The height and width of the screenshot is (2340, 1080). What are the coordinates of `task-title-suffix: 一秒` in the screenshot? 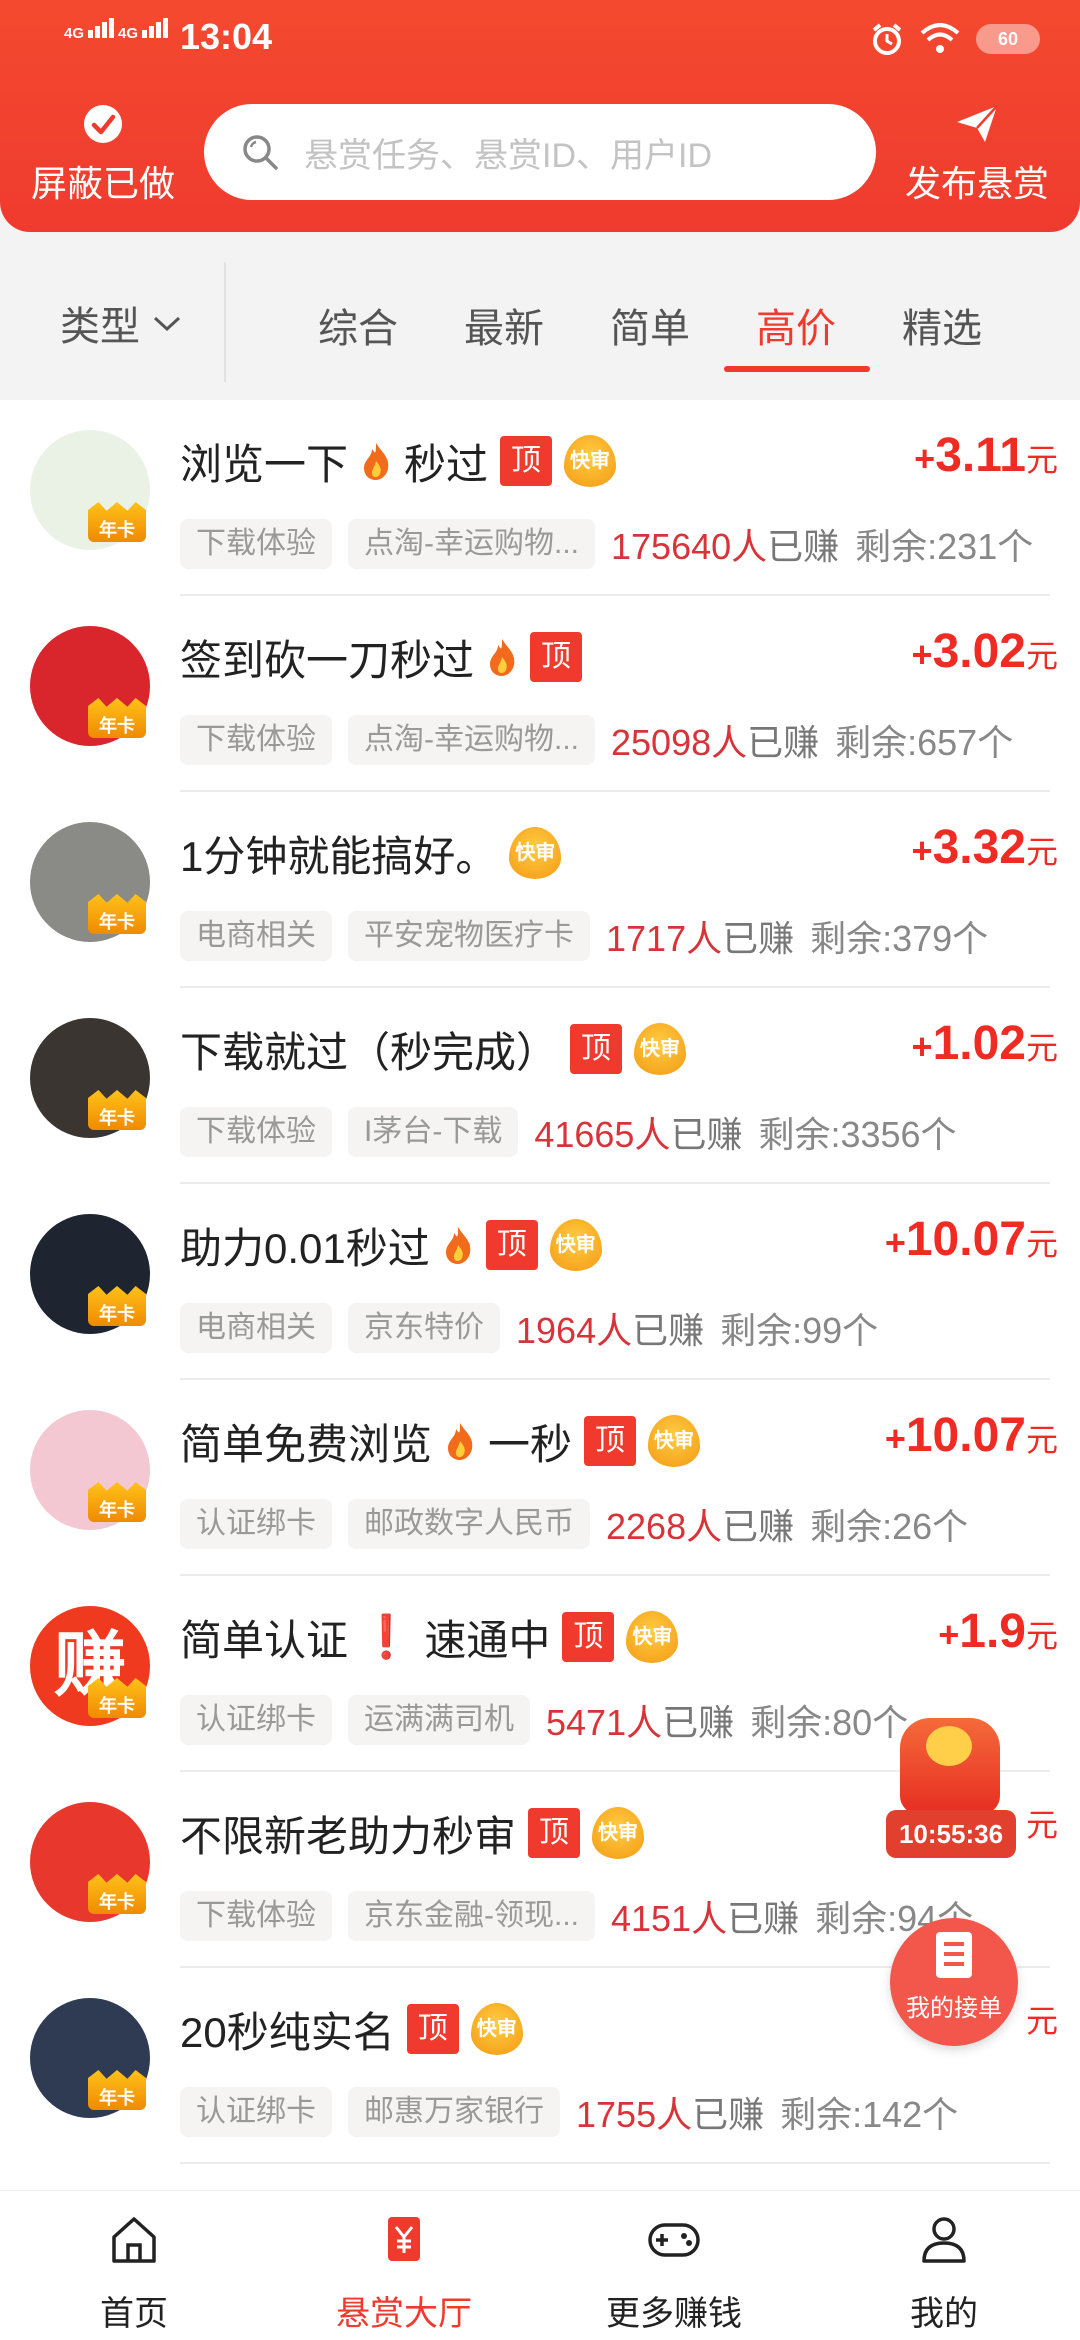 It's located at (530, 1444).